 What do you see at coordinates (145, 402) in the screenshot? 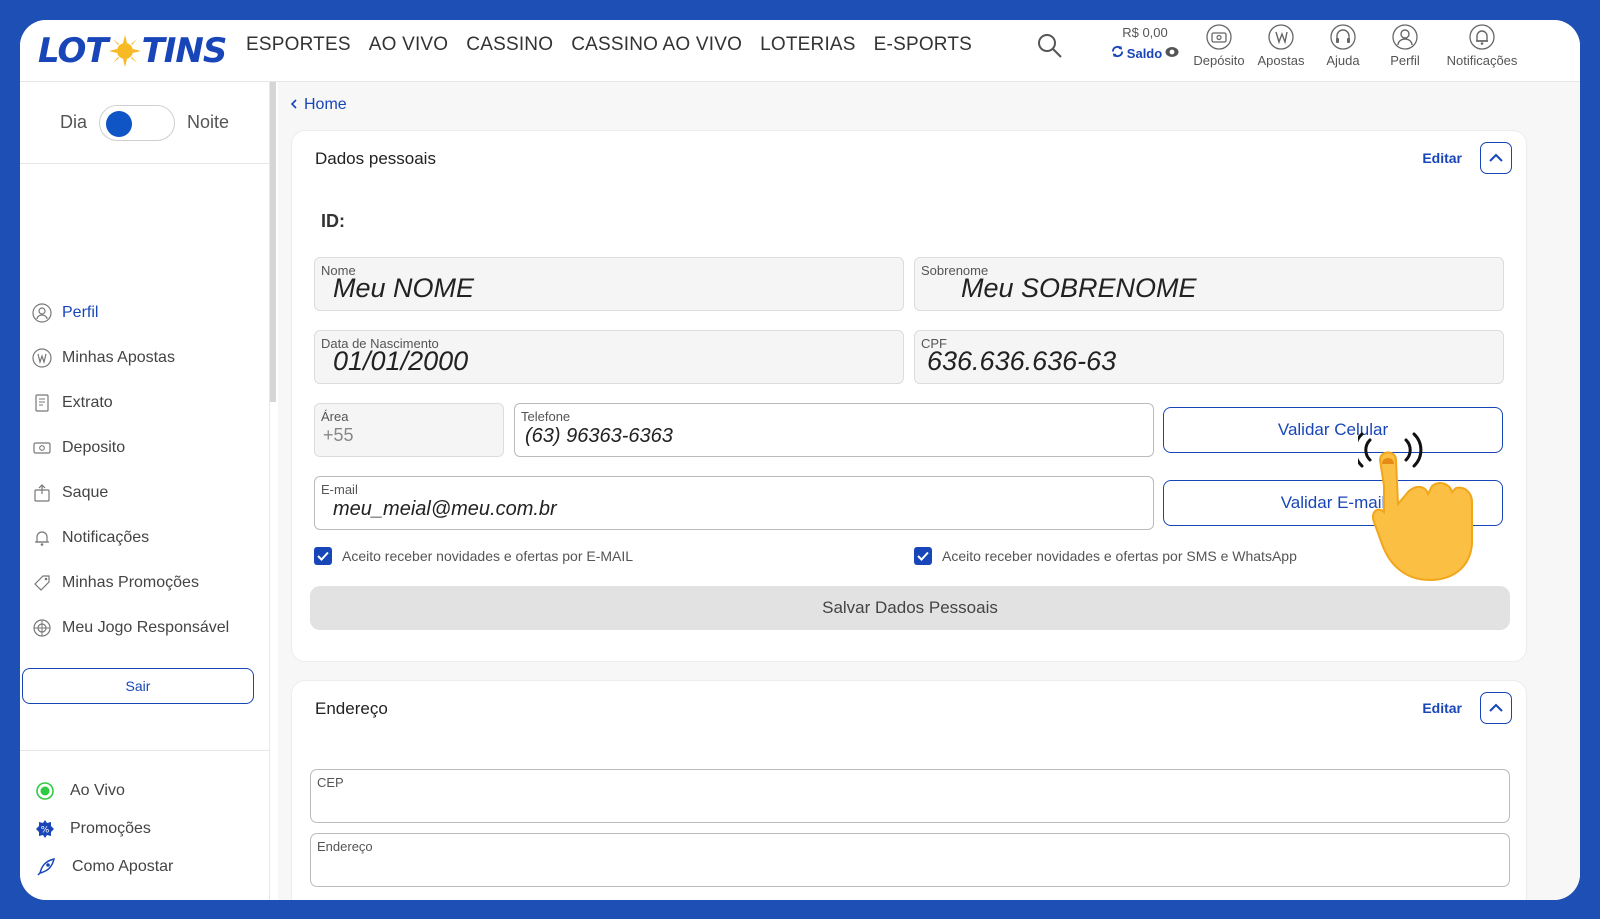
I see `sidebar-item-extrato: Extrato` at bounding box center [145, 402].